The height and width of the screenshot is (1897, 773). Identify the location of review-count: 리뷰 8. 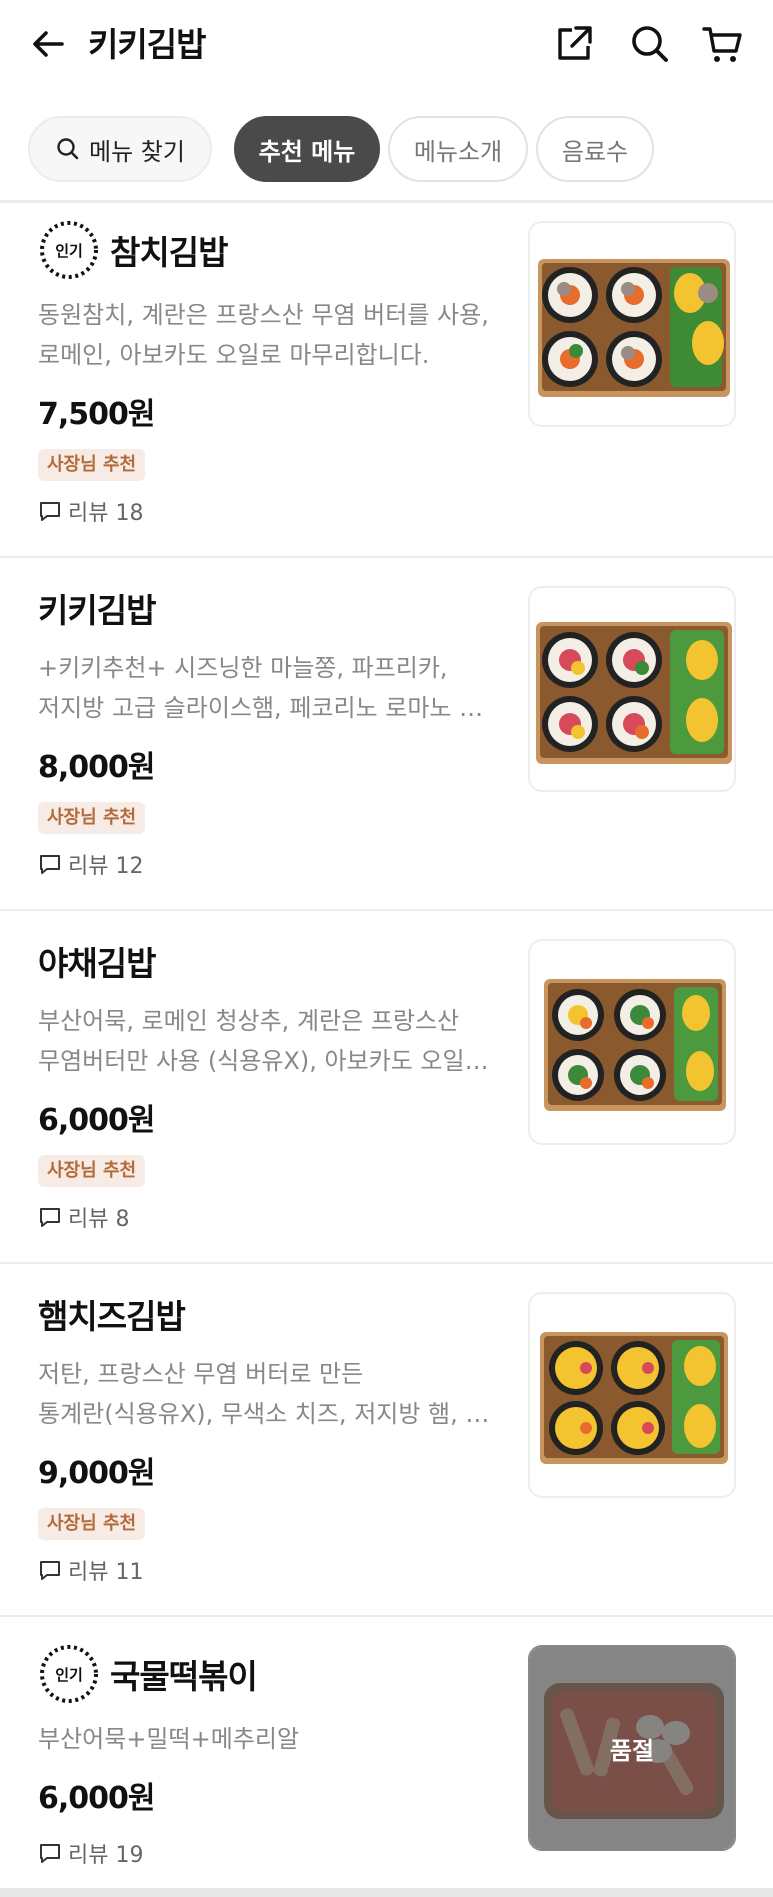
(83, 1217).